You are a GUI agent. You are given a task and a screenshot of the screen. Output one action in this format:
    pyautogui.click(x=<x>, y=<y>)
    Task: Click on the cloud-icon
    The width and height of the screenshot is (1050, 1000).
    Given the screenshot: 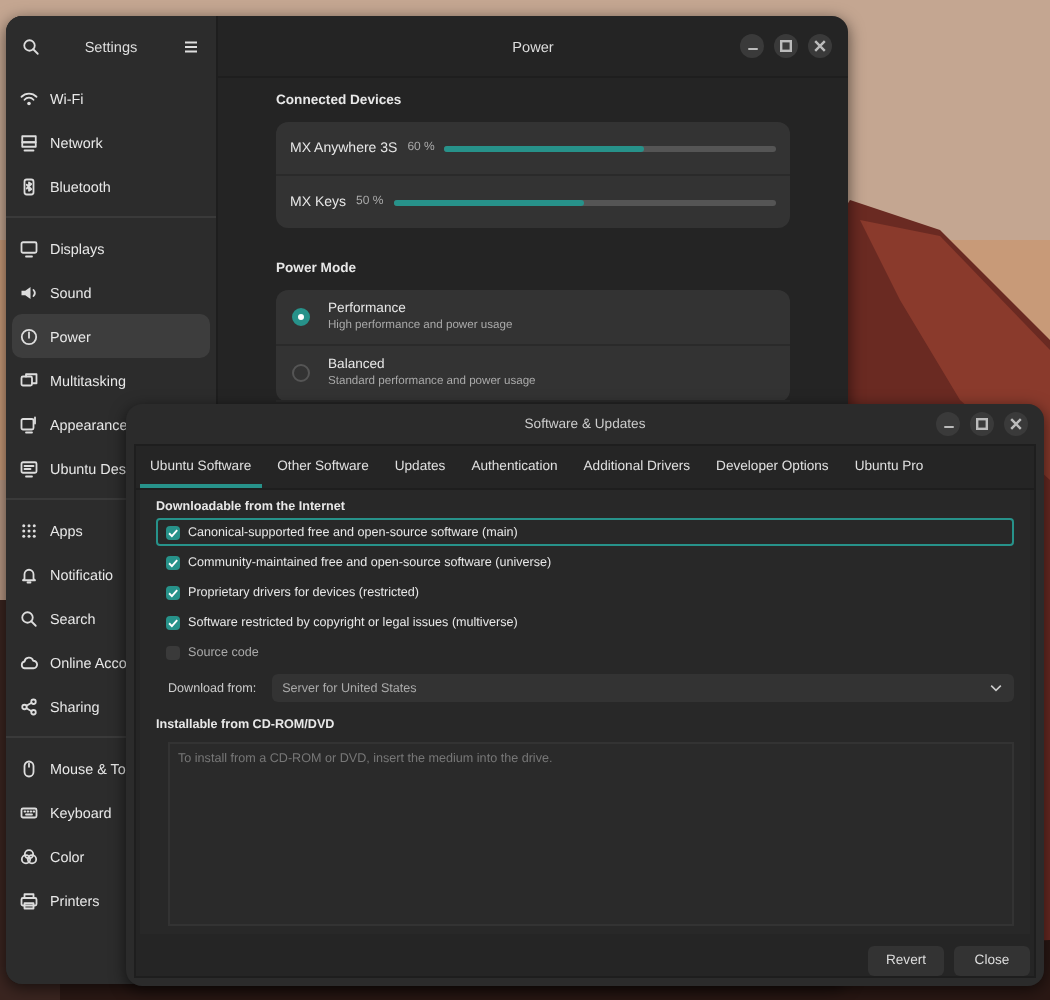 What is the action you would take?
    pyautogui.click(x=29, y=662)
    